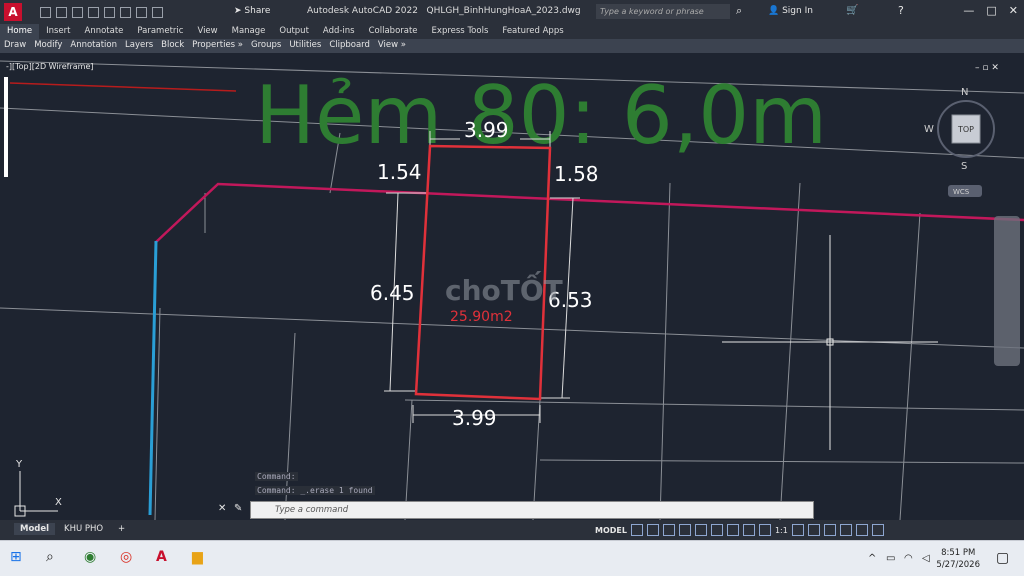 Image resolution: width=1024 pixels, height=576 pixels. I want to click on tab-manage: Manage, so click(249, 31).